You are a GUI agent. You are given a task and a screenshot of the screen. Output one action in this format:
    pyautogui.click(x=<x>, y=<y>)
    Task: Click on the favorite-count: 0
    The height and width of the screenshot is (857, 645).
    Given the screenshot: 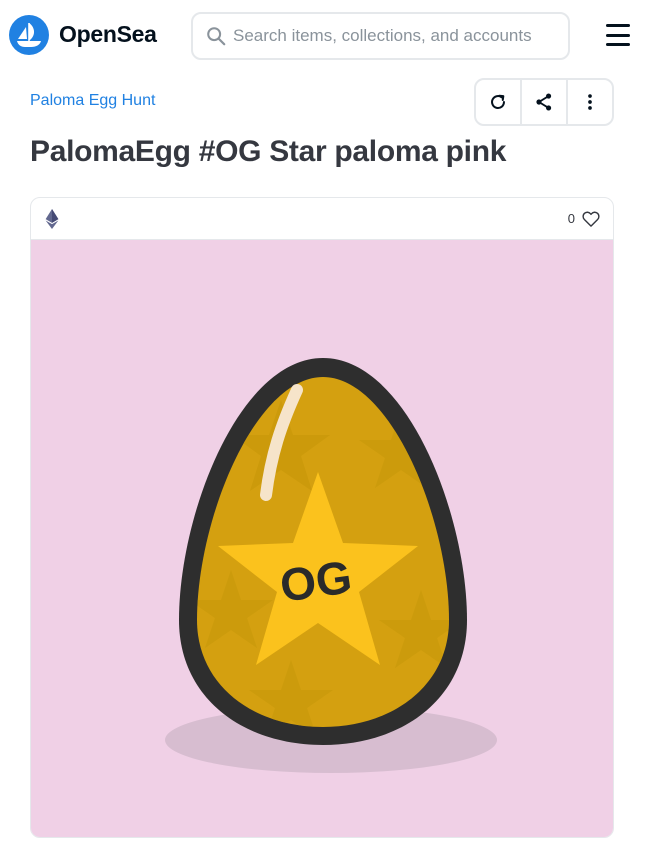 What is the action you would take?
    pyautogui.click(x=571, y=218)
    